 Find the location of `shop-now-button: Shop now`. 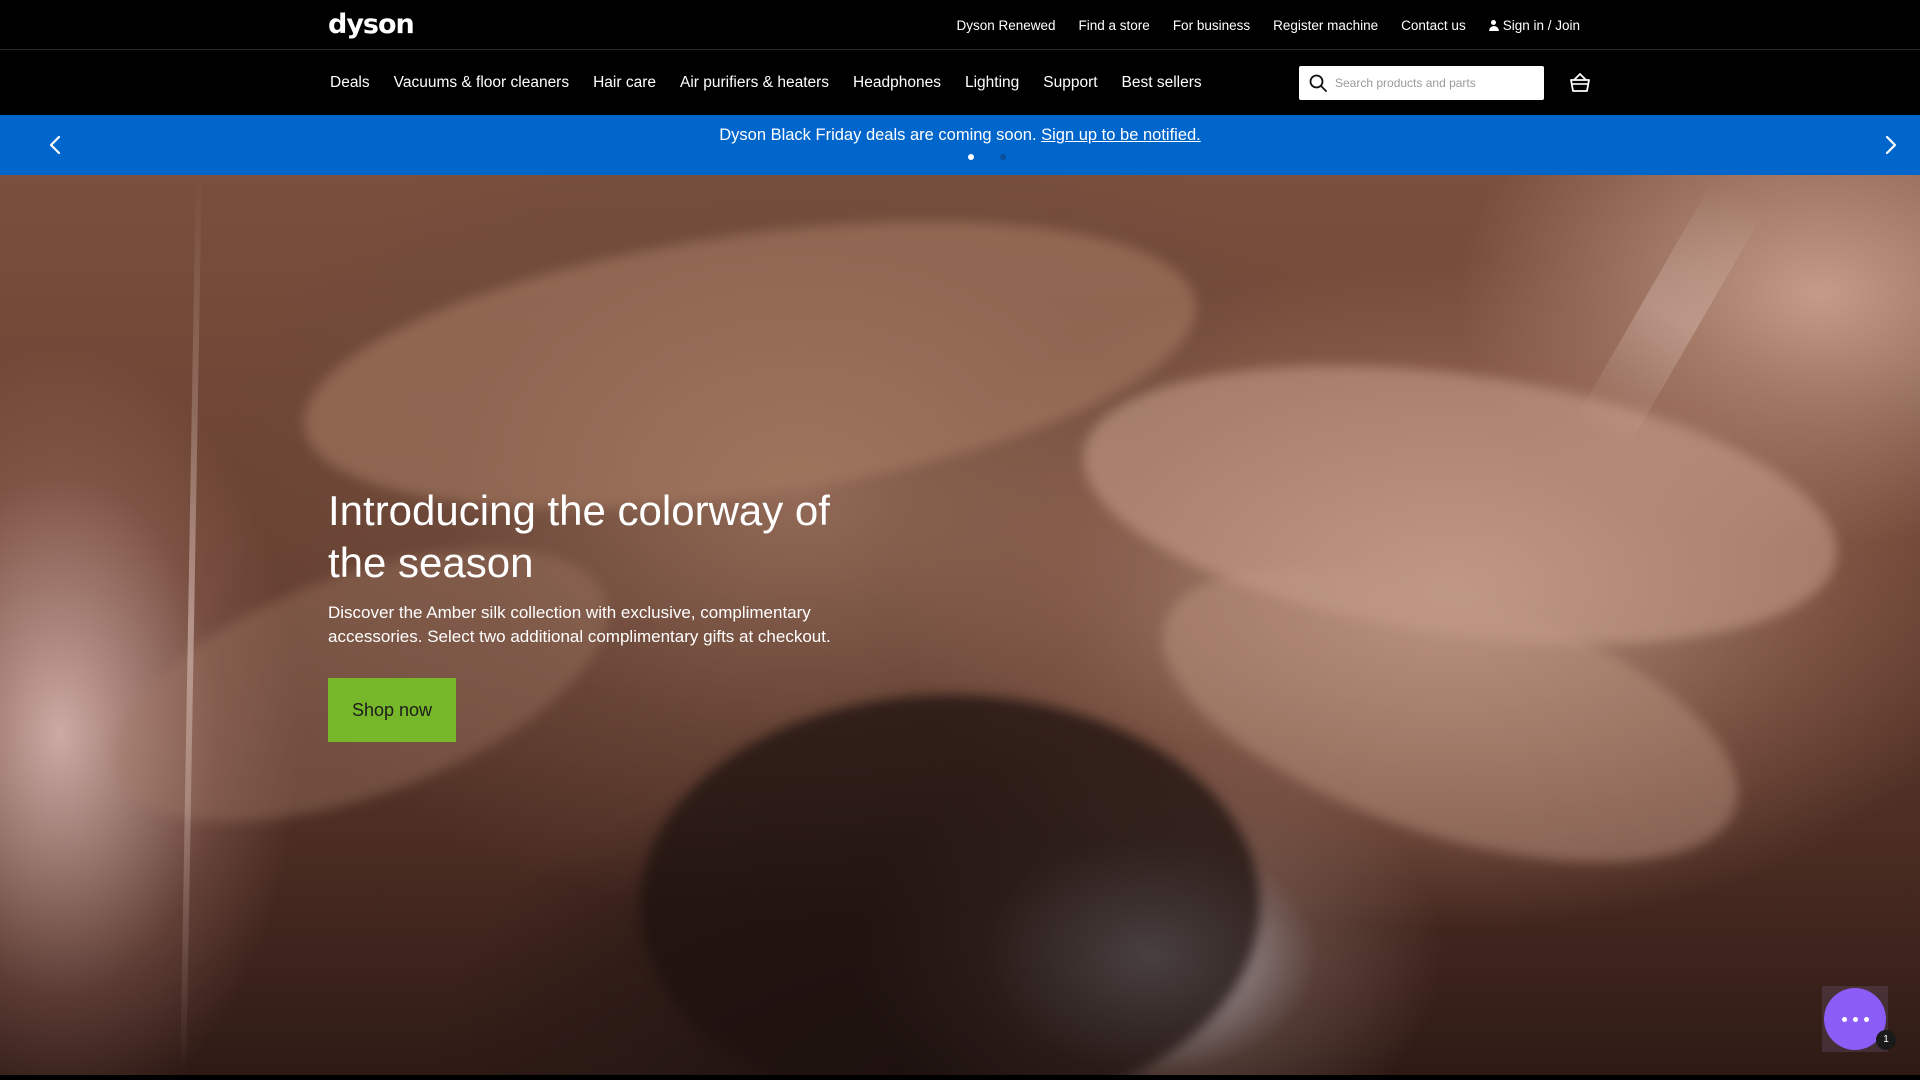

shop-now-button: Shop now is located at coordinates (392, 710).